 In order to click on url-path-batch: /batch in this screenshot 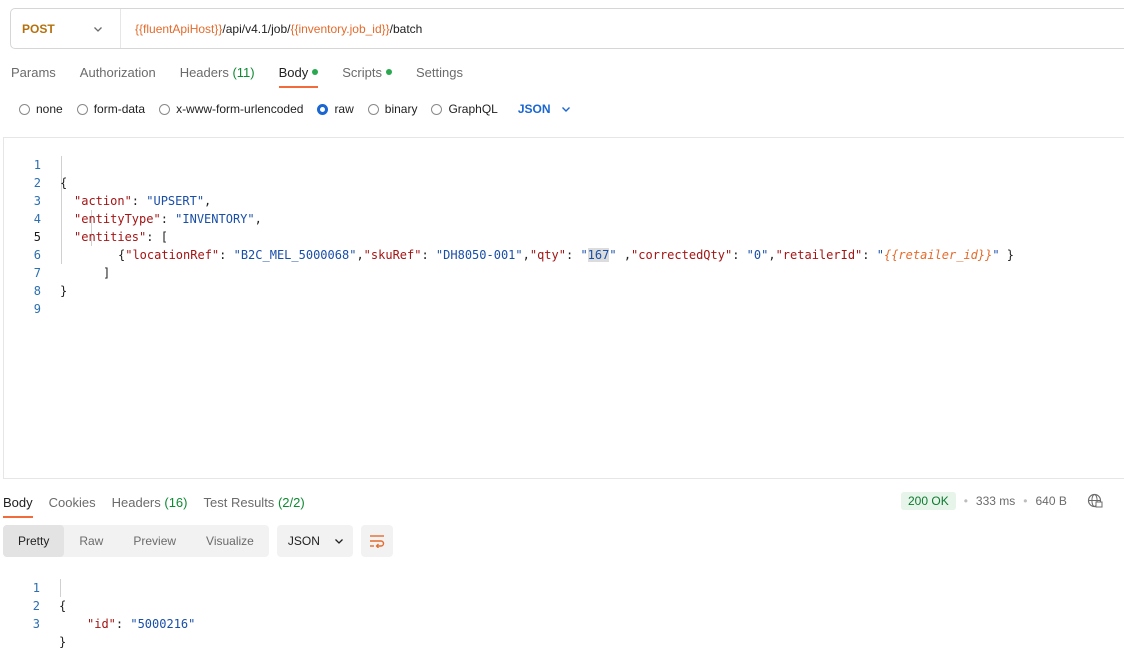, I will do `click(406, 29)`.